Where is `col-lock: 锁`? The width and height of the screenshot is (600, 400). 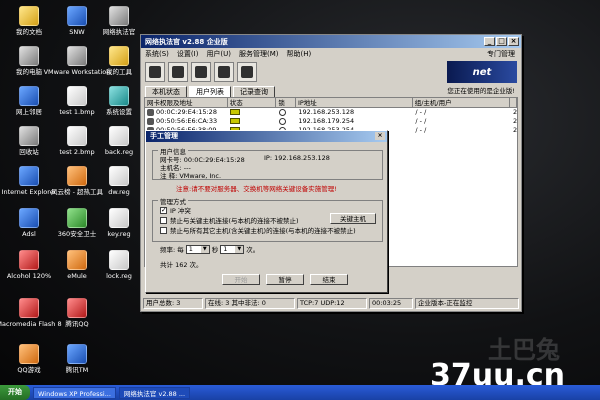 col-lock: 锁 is located at coordinates (286, 102).